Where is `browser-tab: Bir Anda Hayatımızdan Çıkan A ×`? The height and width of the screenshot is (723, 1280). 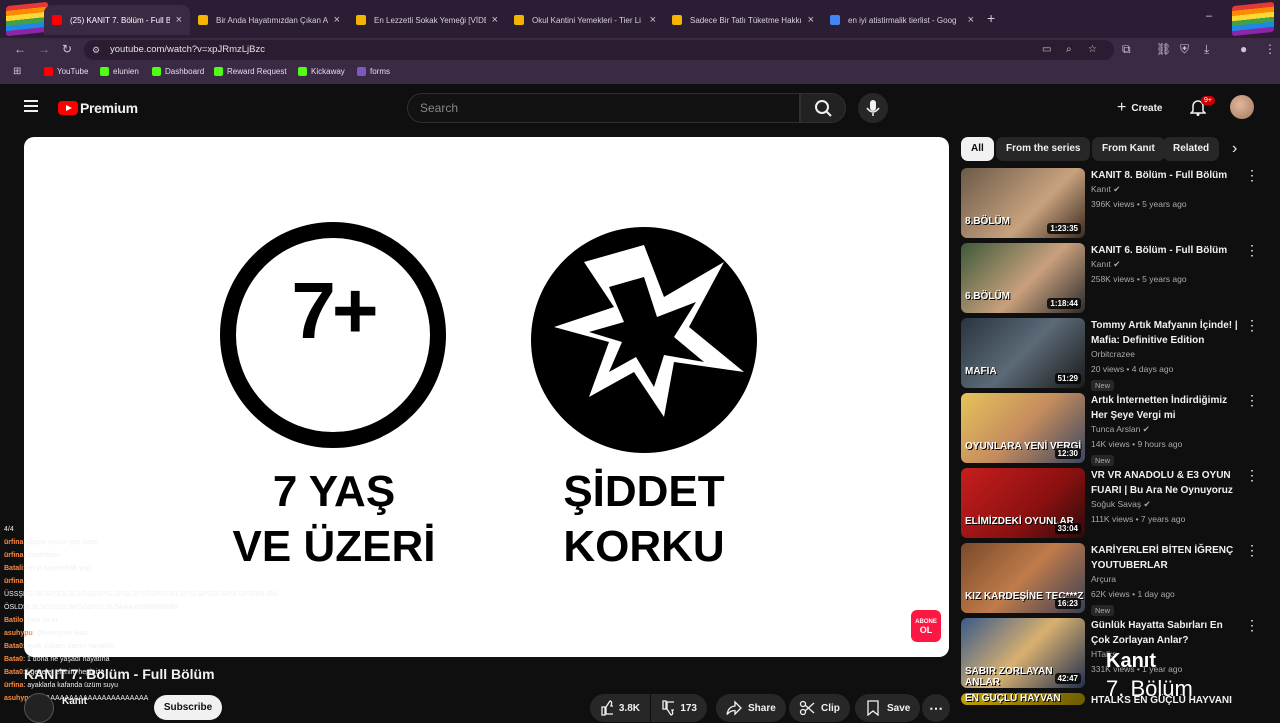 browser-tab: Bir Anda Hayatımızdan Çıkan A × is located at coordinates (269, 20).